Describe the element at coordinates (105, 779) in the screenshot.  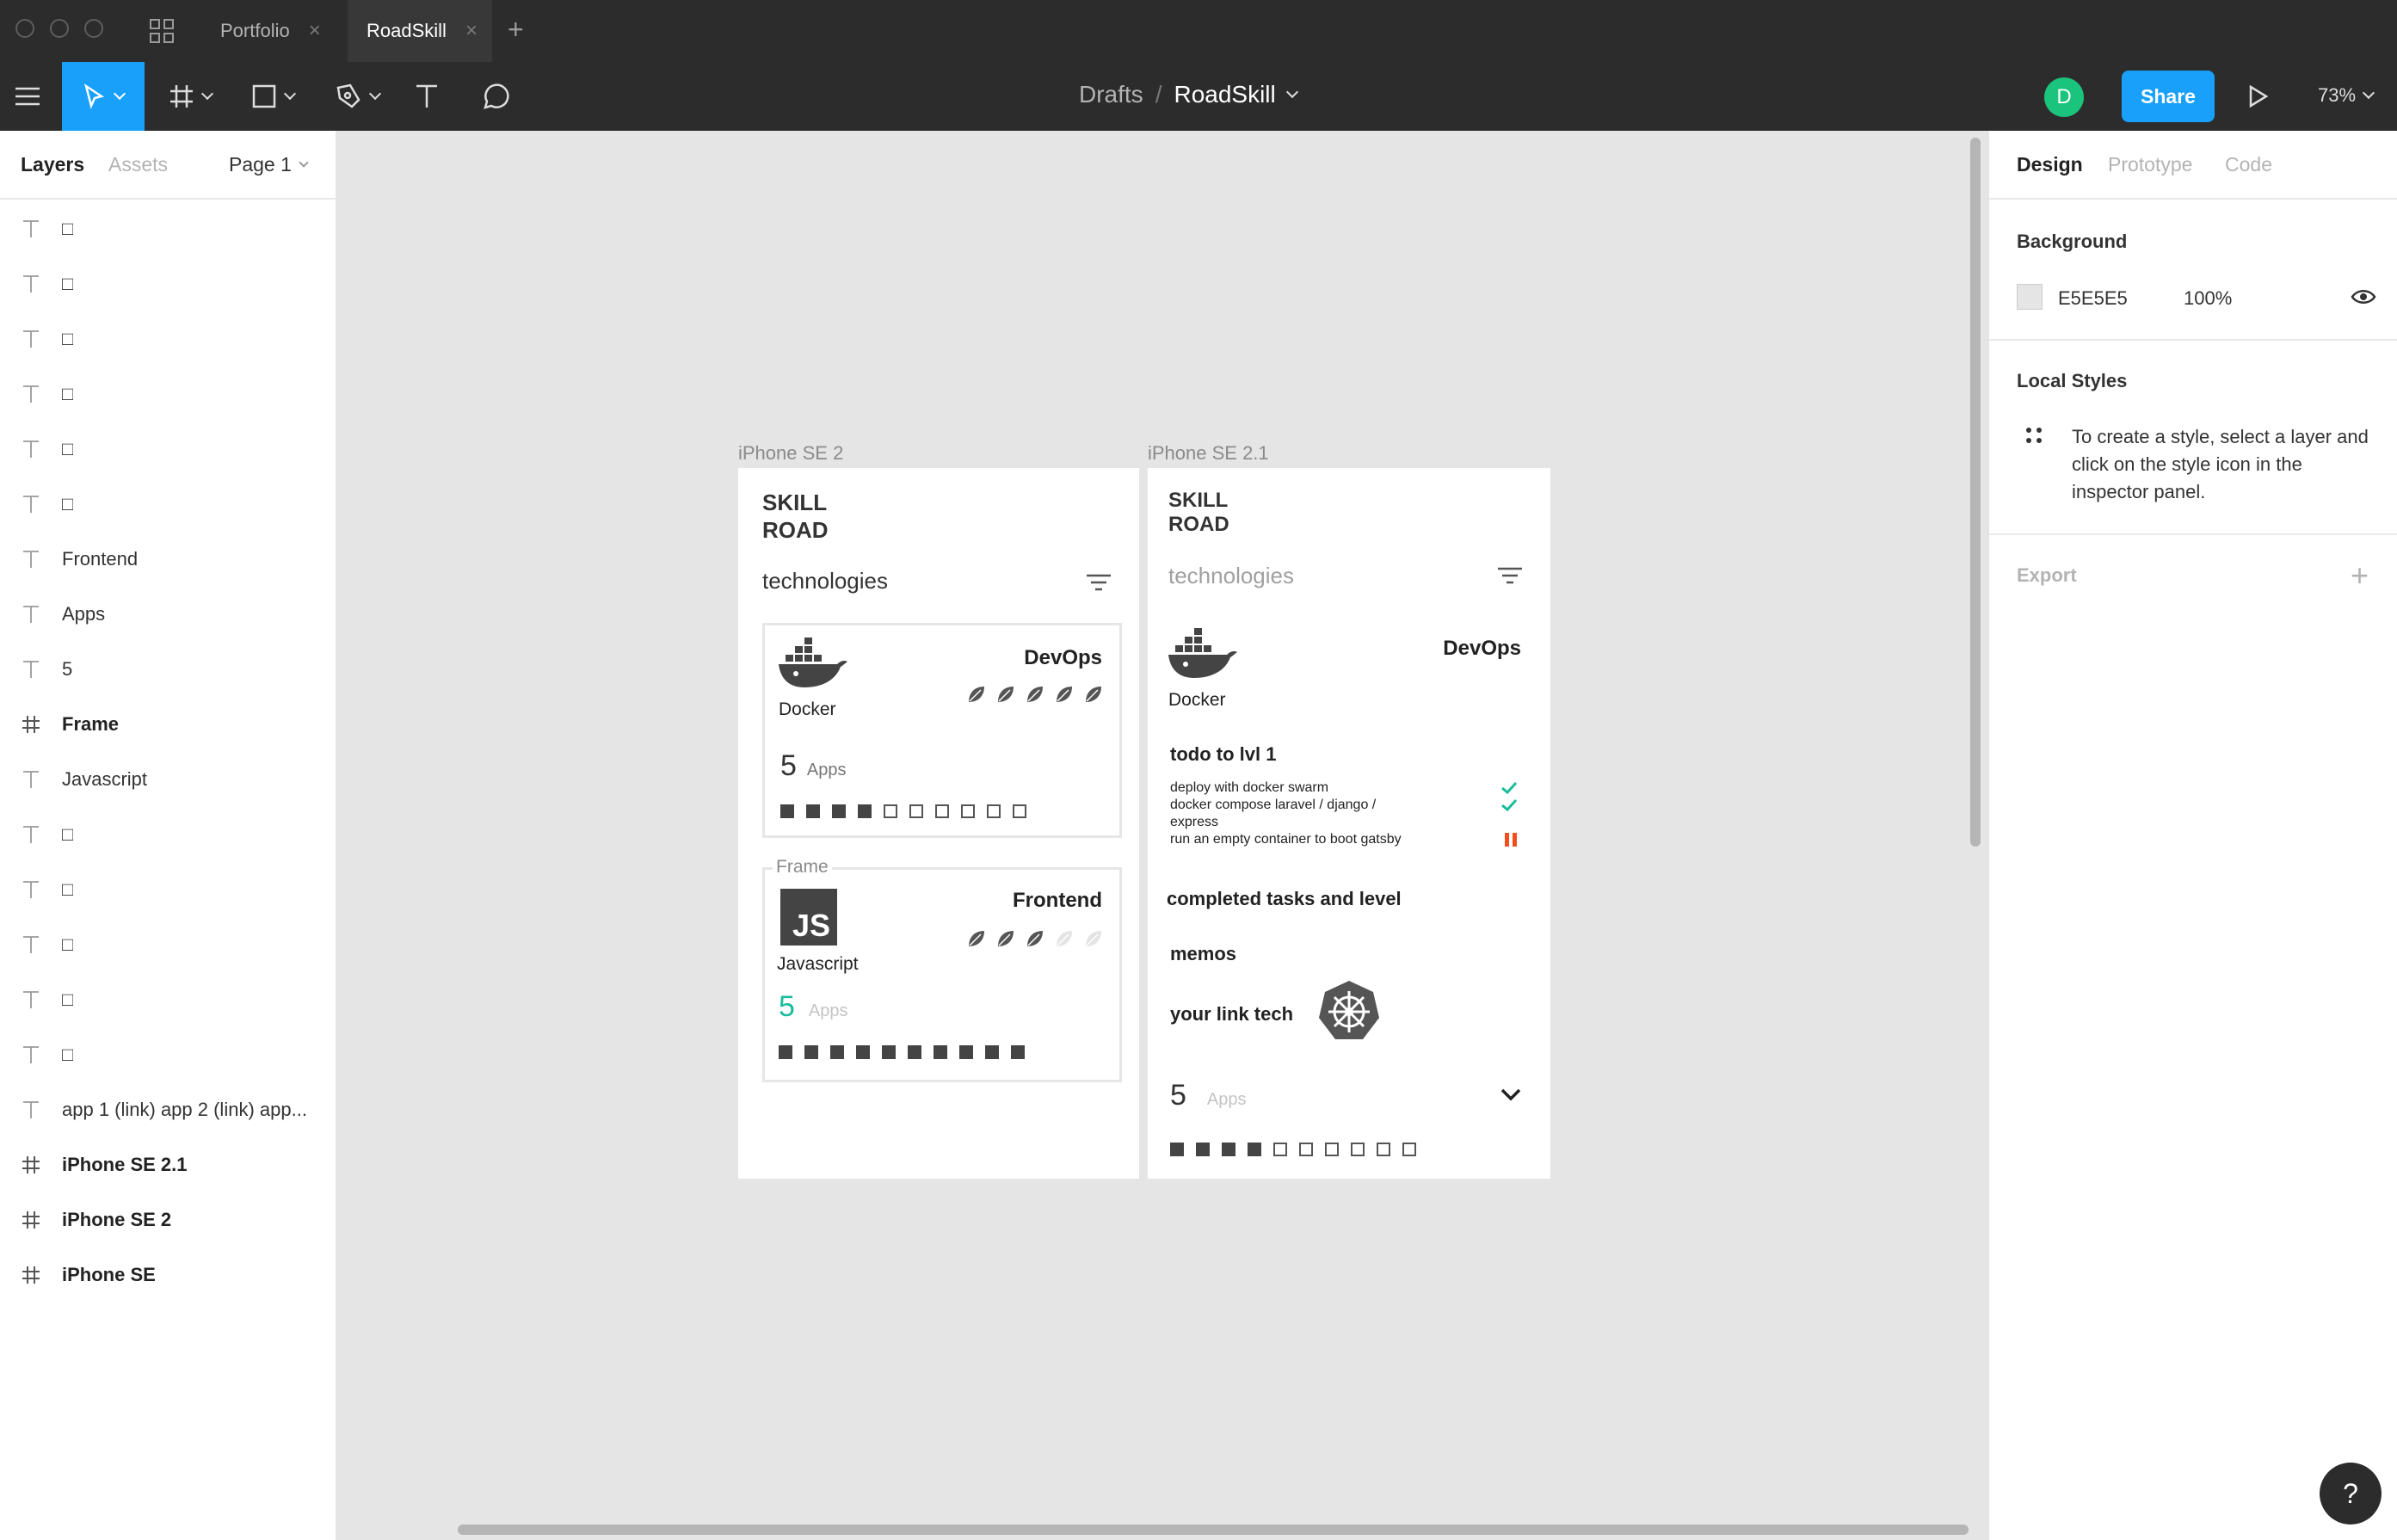
I see `layer-label: Javascript` at that location.